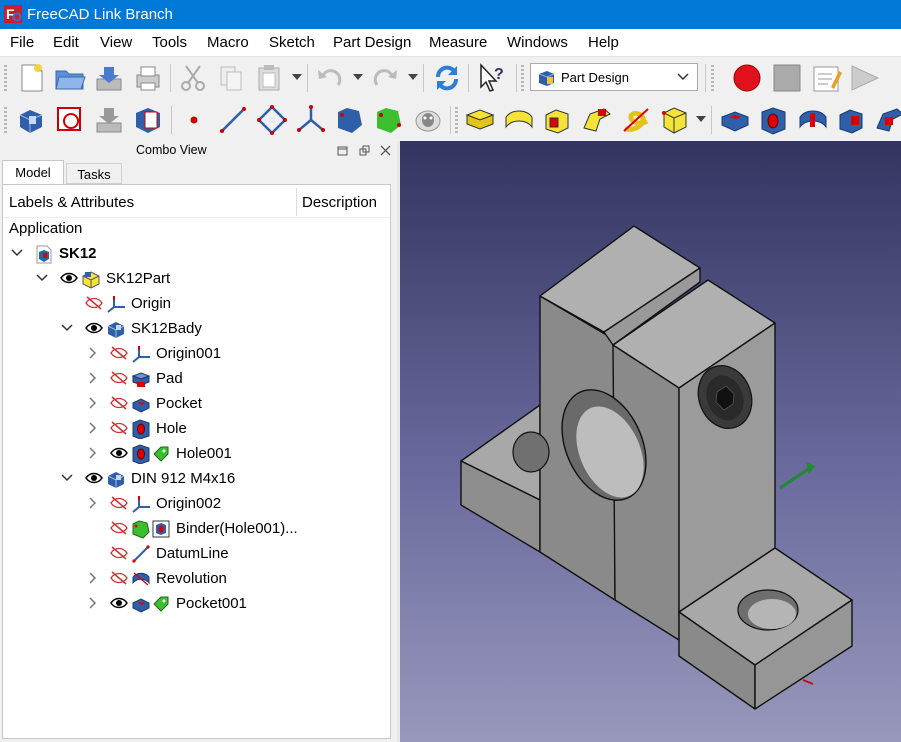 This screenshot has width=901, height=742. I want to click on primitive-dropdown-icon, so click(701, 119).